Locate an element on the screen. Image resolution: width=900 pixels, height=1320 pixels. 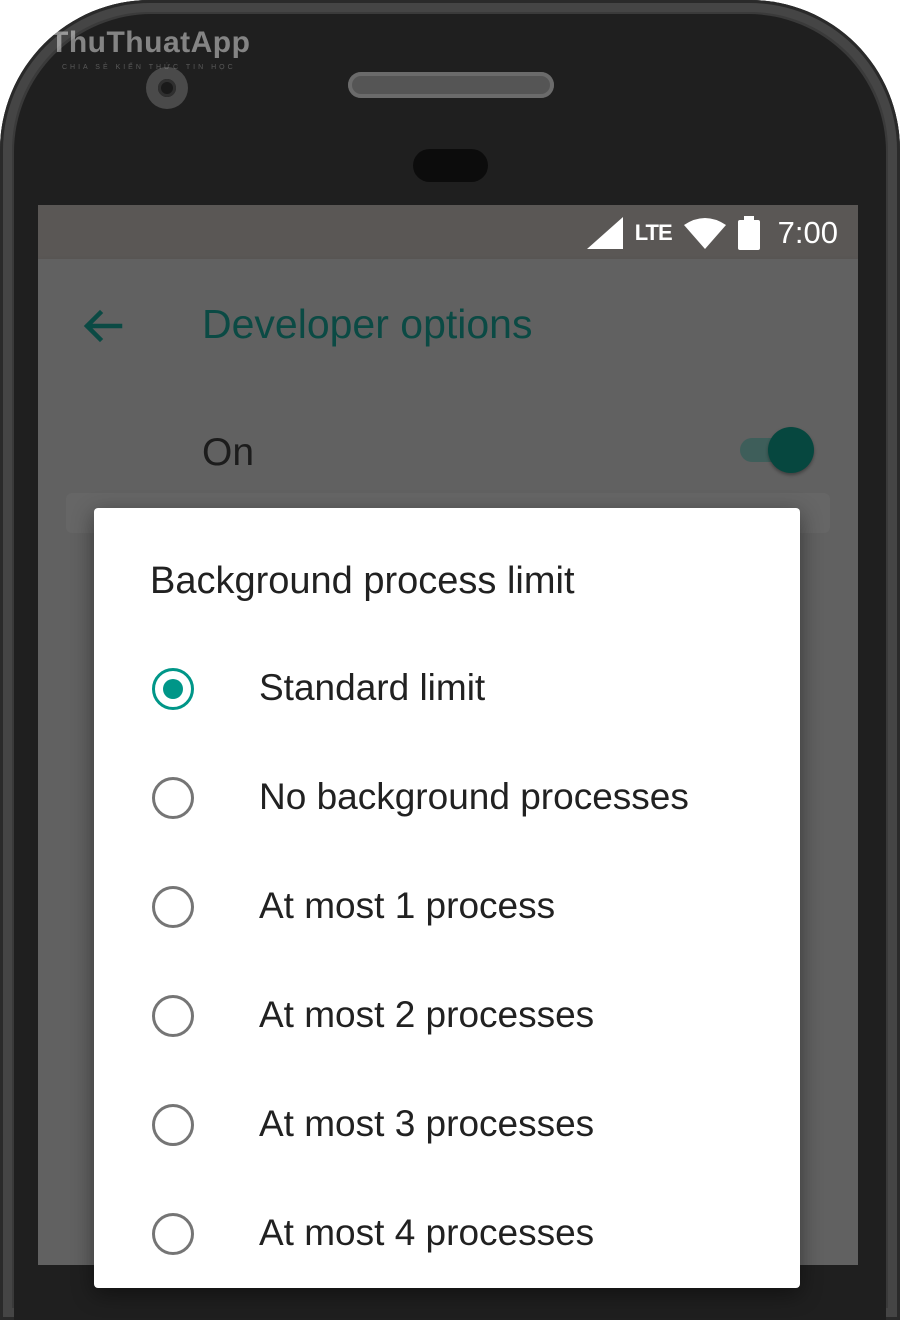
option-label: At most 1 process is located at coordinates (407, 905).